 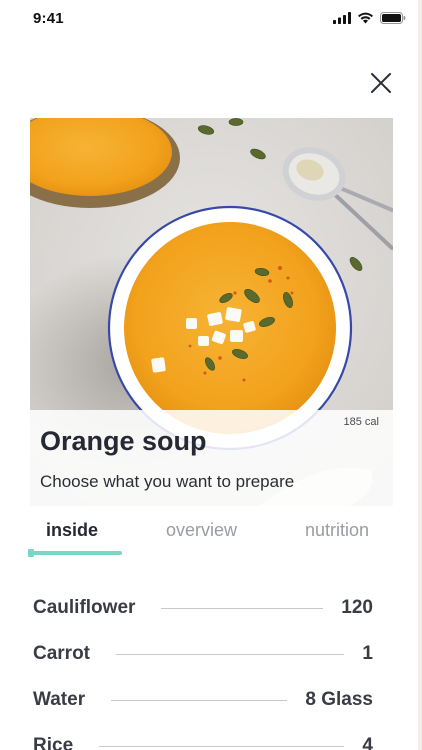 I want to click on tab-inside: inside, so click(x=72, y=530).